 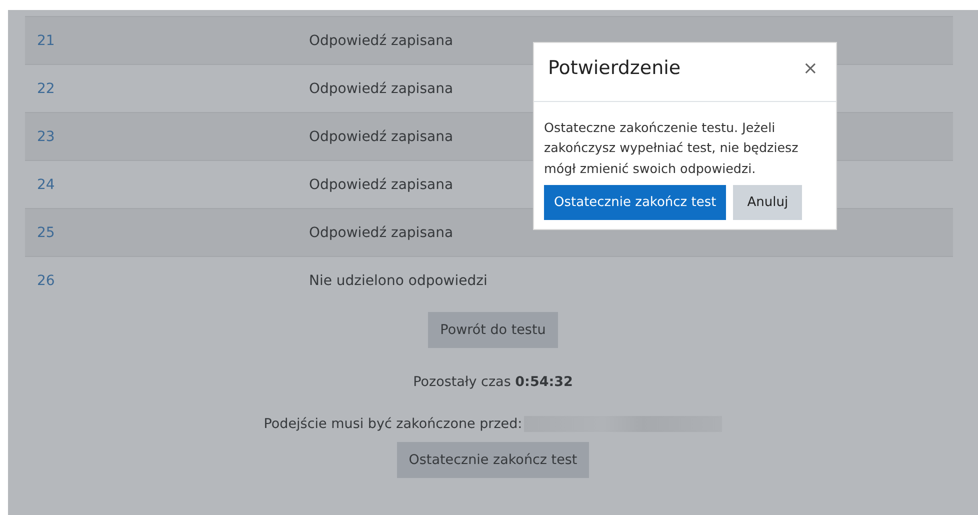 What do you see at coordinates (167, 184) in the screenshot?
I see `question-link: 24` at bounding box center [167, 184].